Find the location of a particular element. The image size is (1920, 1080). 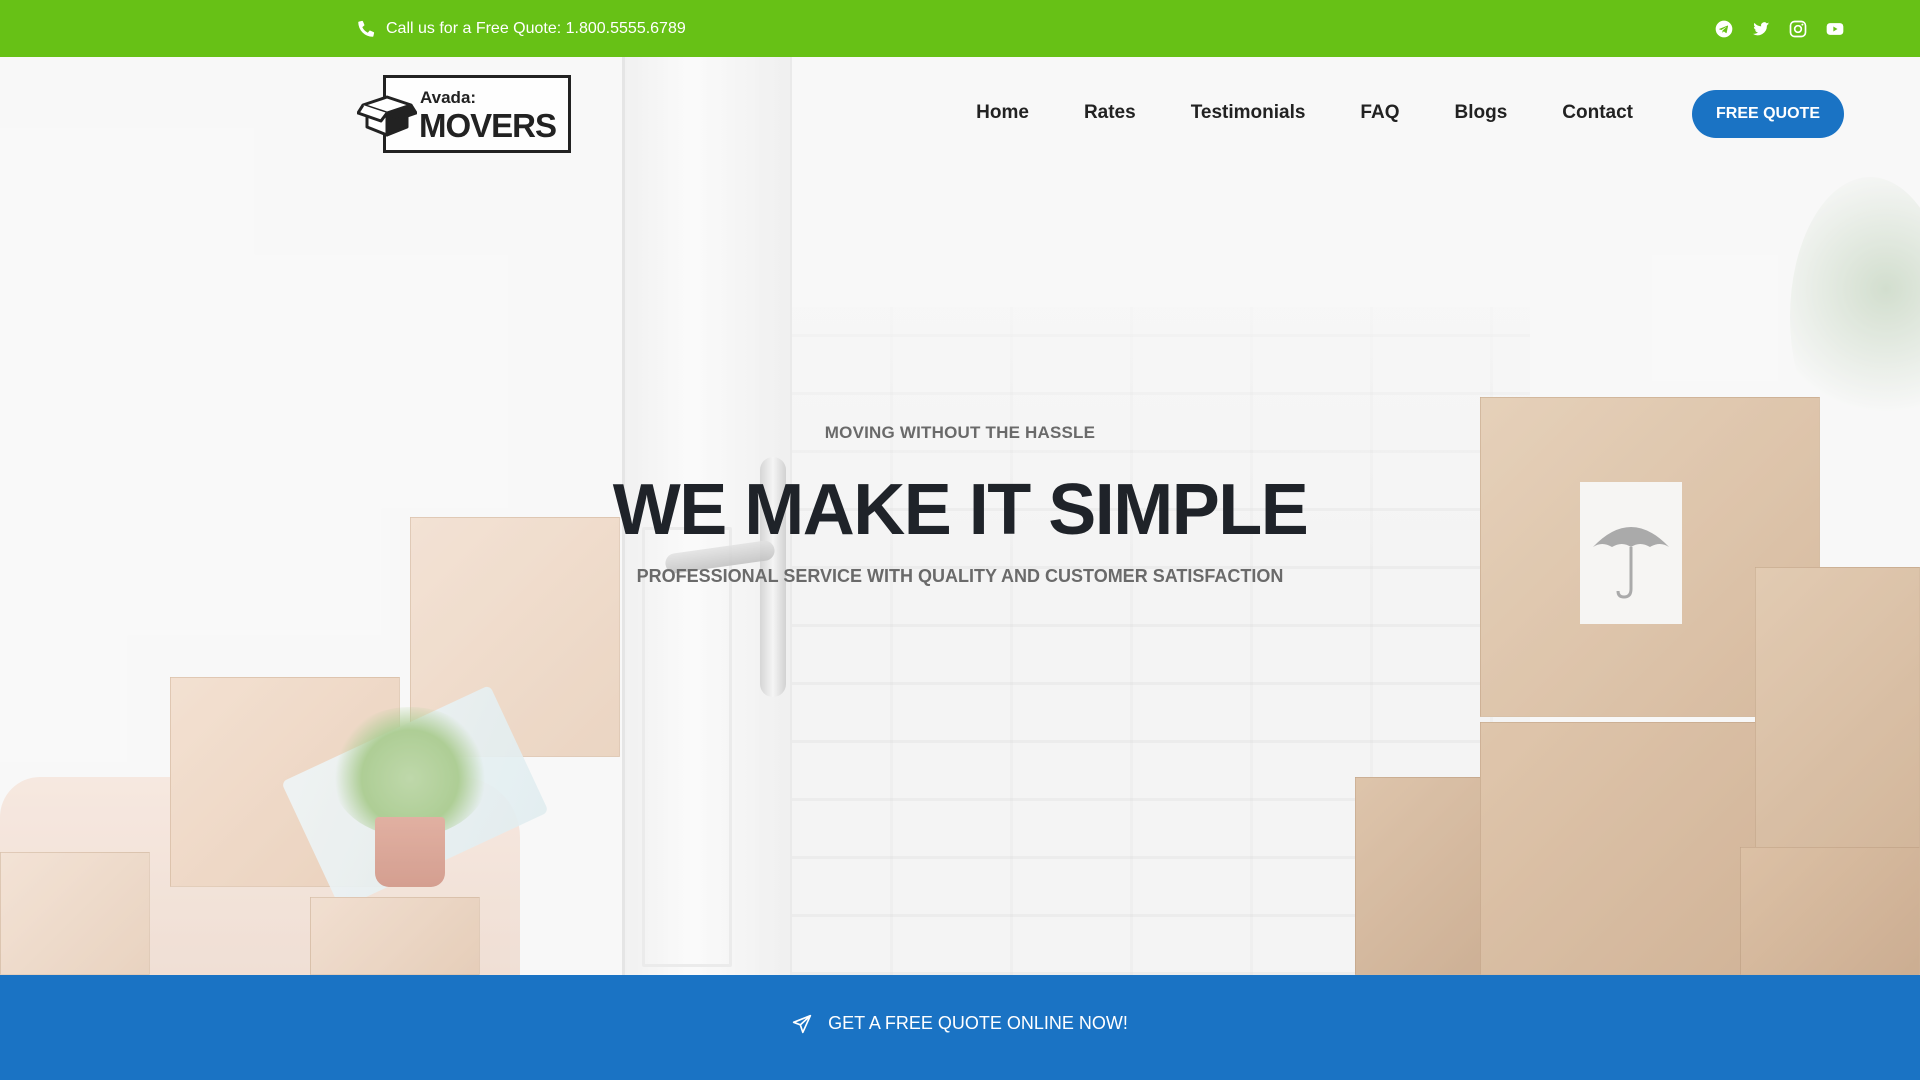

nav-faq: FAQ is located at coordinates (1379, 113).